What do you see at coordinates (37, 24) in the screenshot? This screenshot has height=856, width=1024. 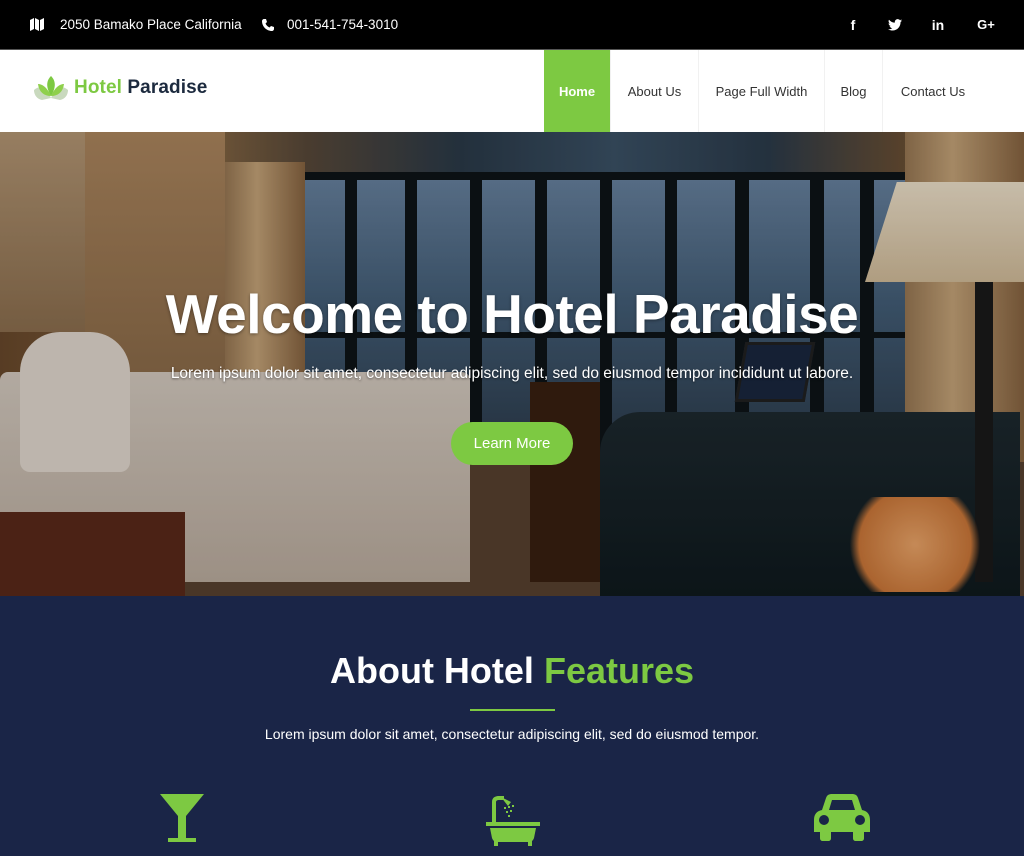 I see `map-icon` at bounding box center [37, 24].